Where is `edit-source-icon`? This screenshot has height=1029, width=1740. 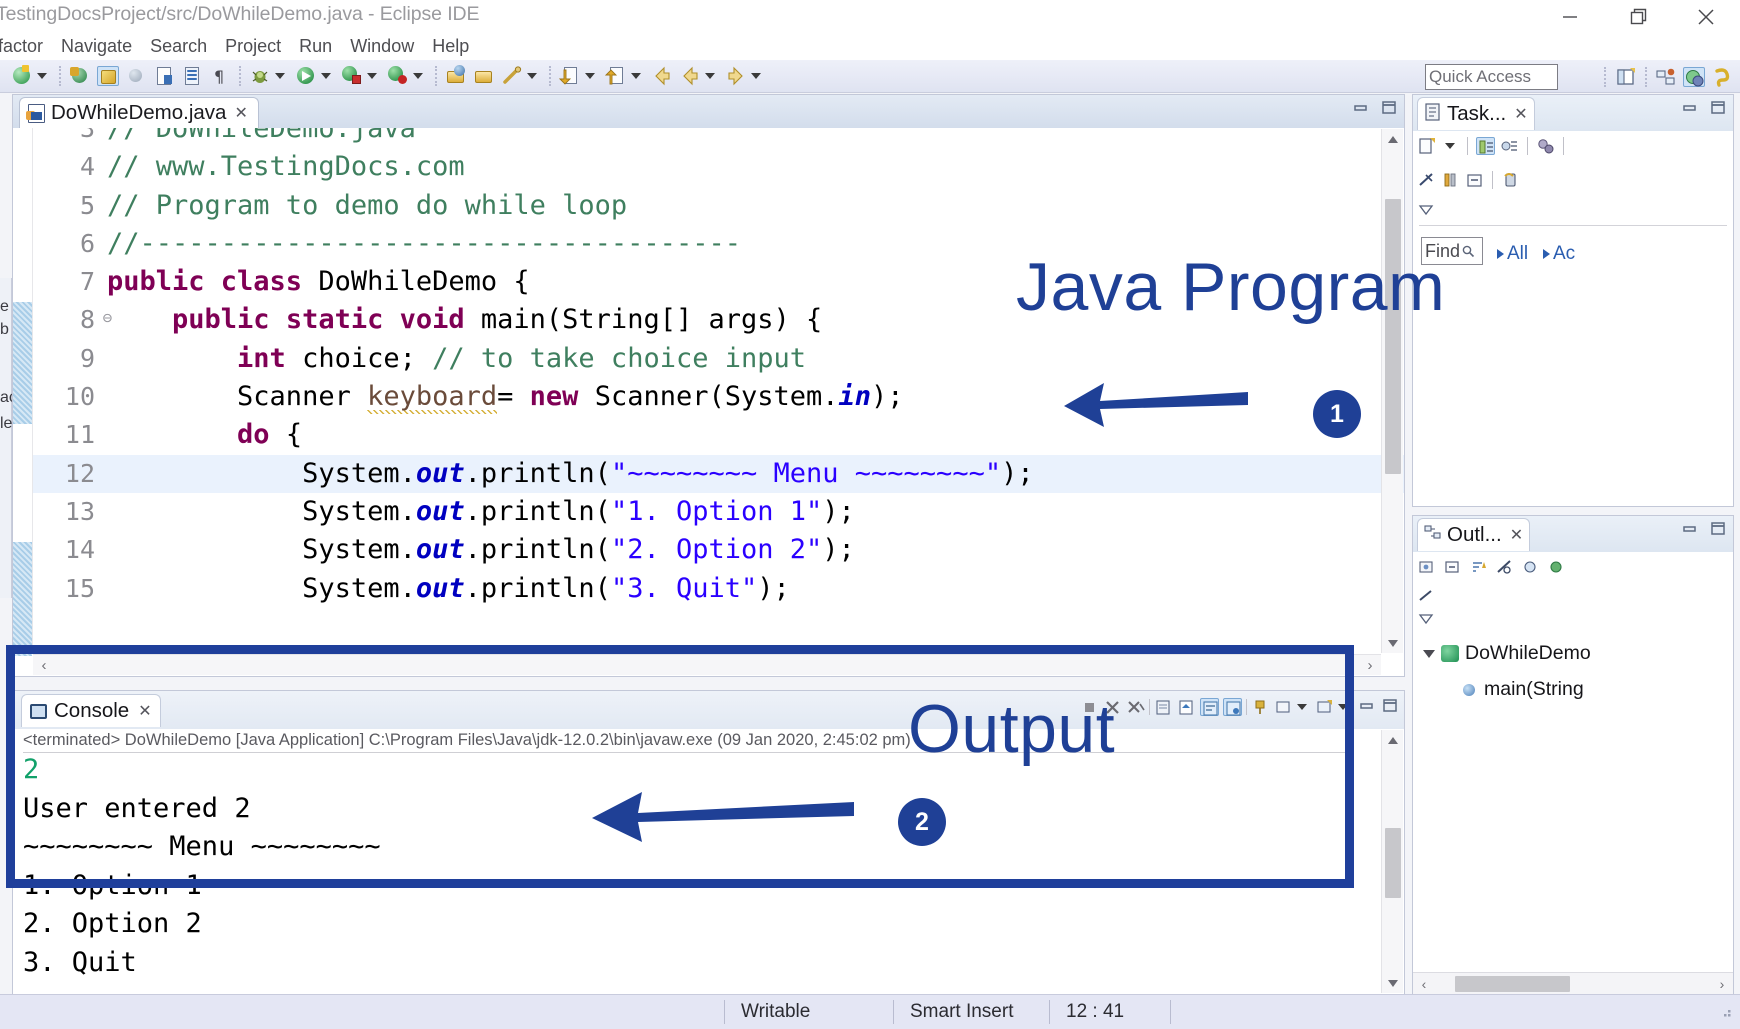 edit-source-icon is located at coordinates (80, 76).